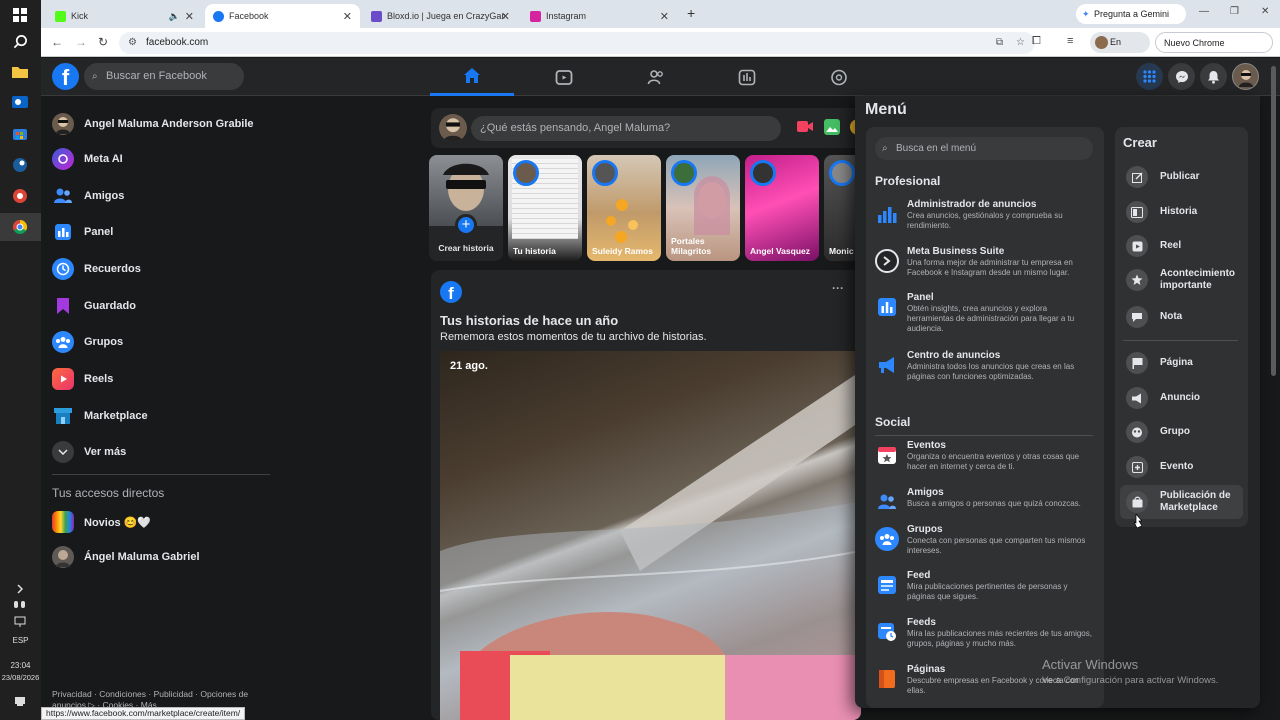  Describe the element at coordinates (81, 42) in the screenshot. I see `forward-icon: →` at that location.